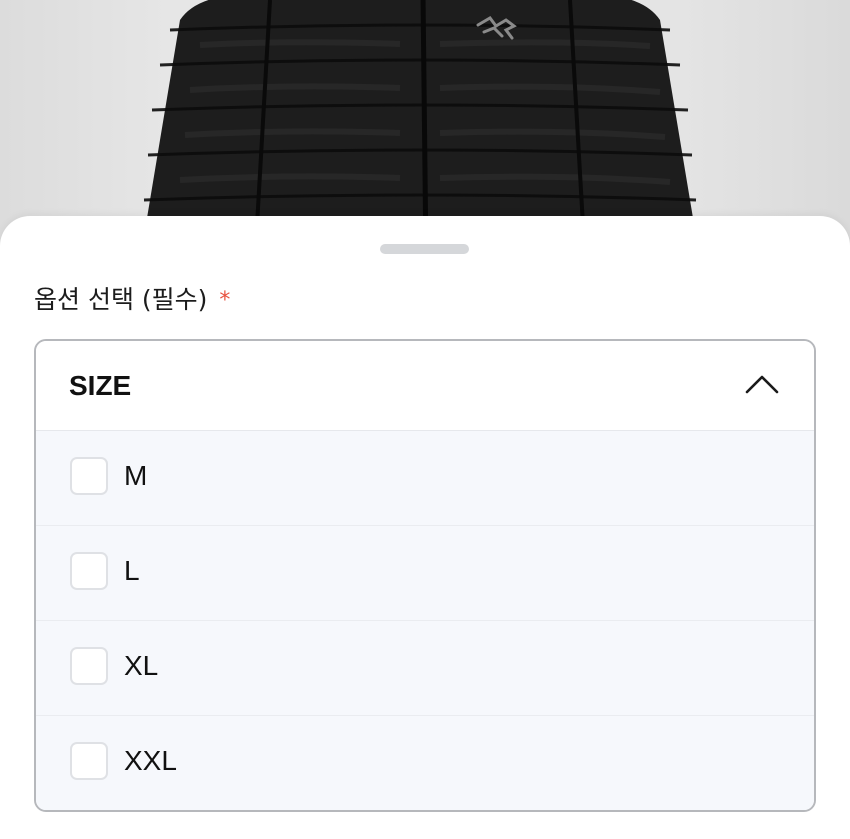 The height and width of the screenshot is (839, 850). I want to click on size-xl-checkbox, so click(89, 666).